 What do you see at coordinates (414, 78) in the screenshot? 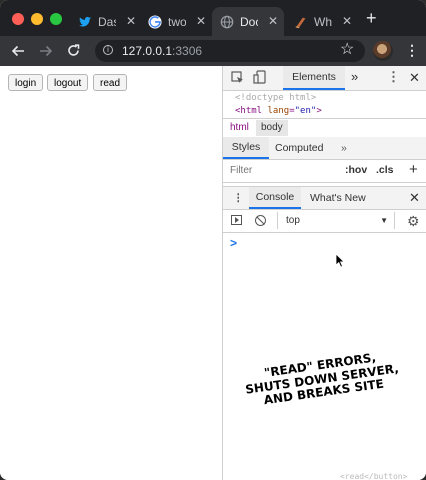
I see `close-devtools-icon: ✕` at bounding box center [414, 78].